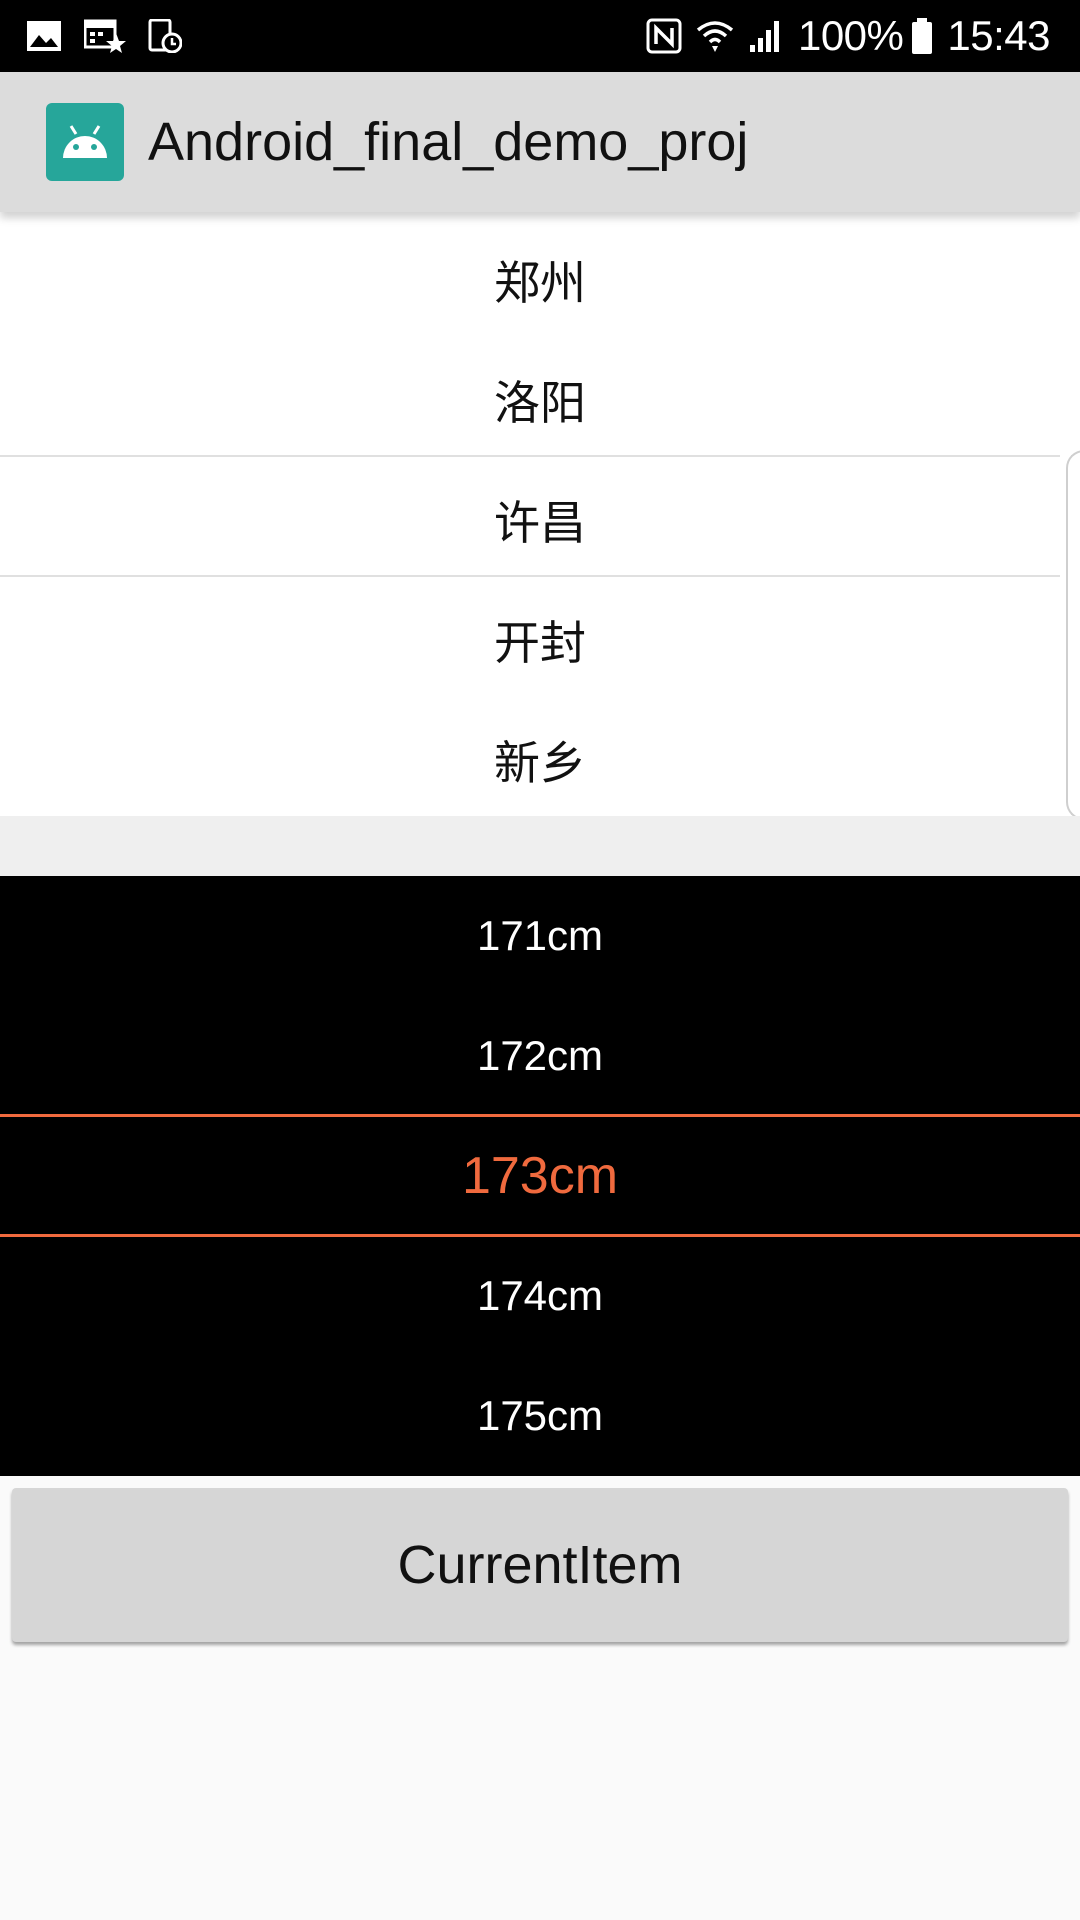 Image resolution: width=1080 pixels, height=1920 pixels. I want to click on signal-icon, so click(766, 36).